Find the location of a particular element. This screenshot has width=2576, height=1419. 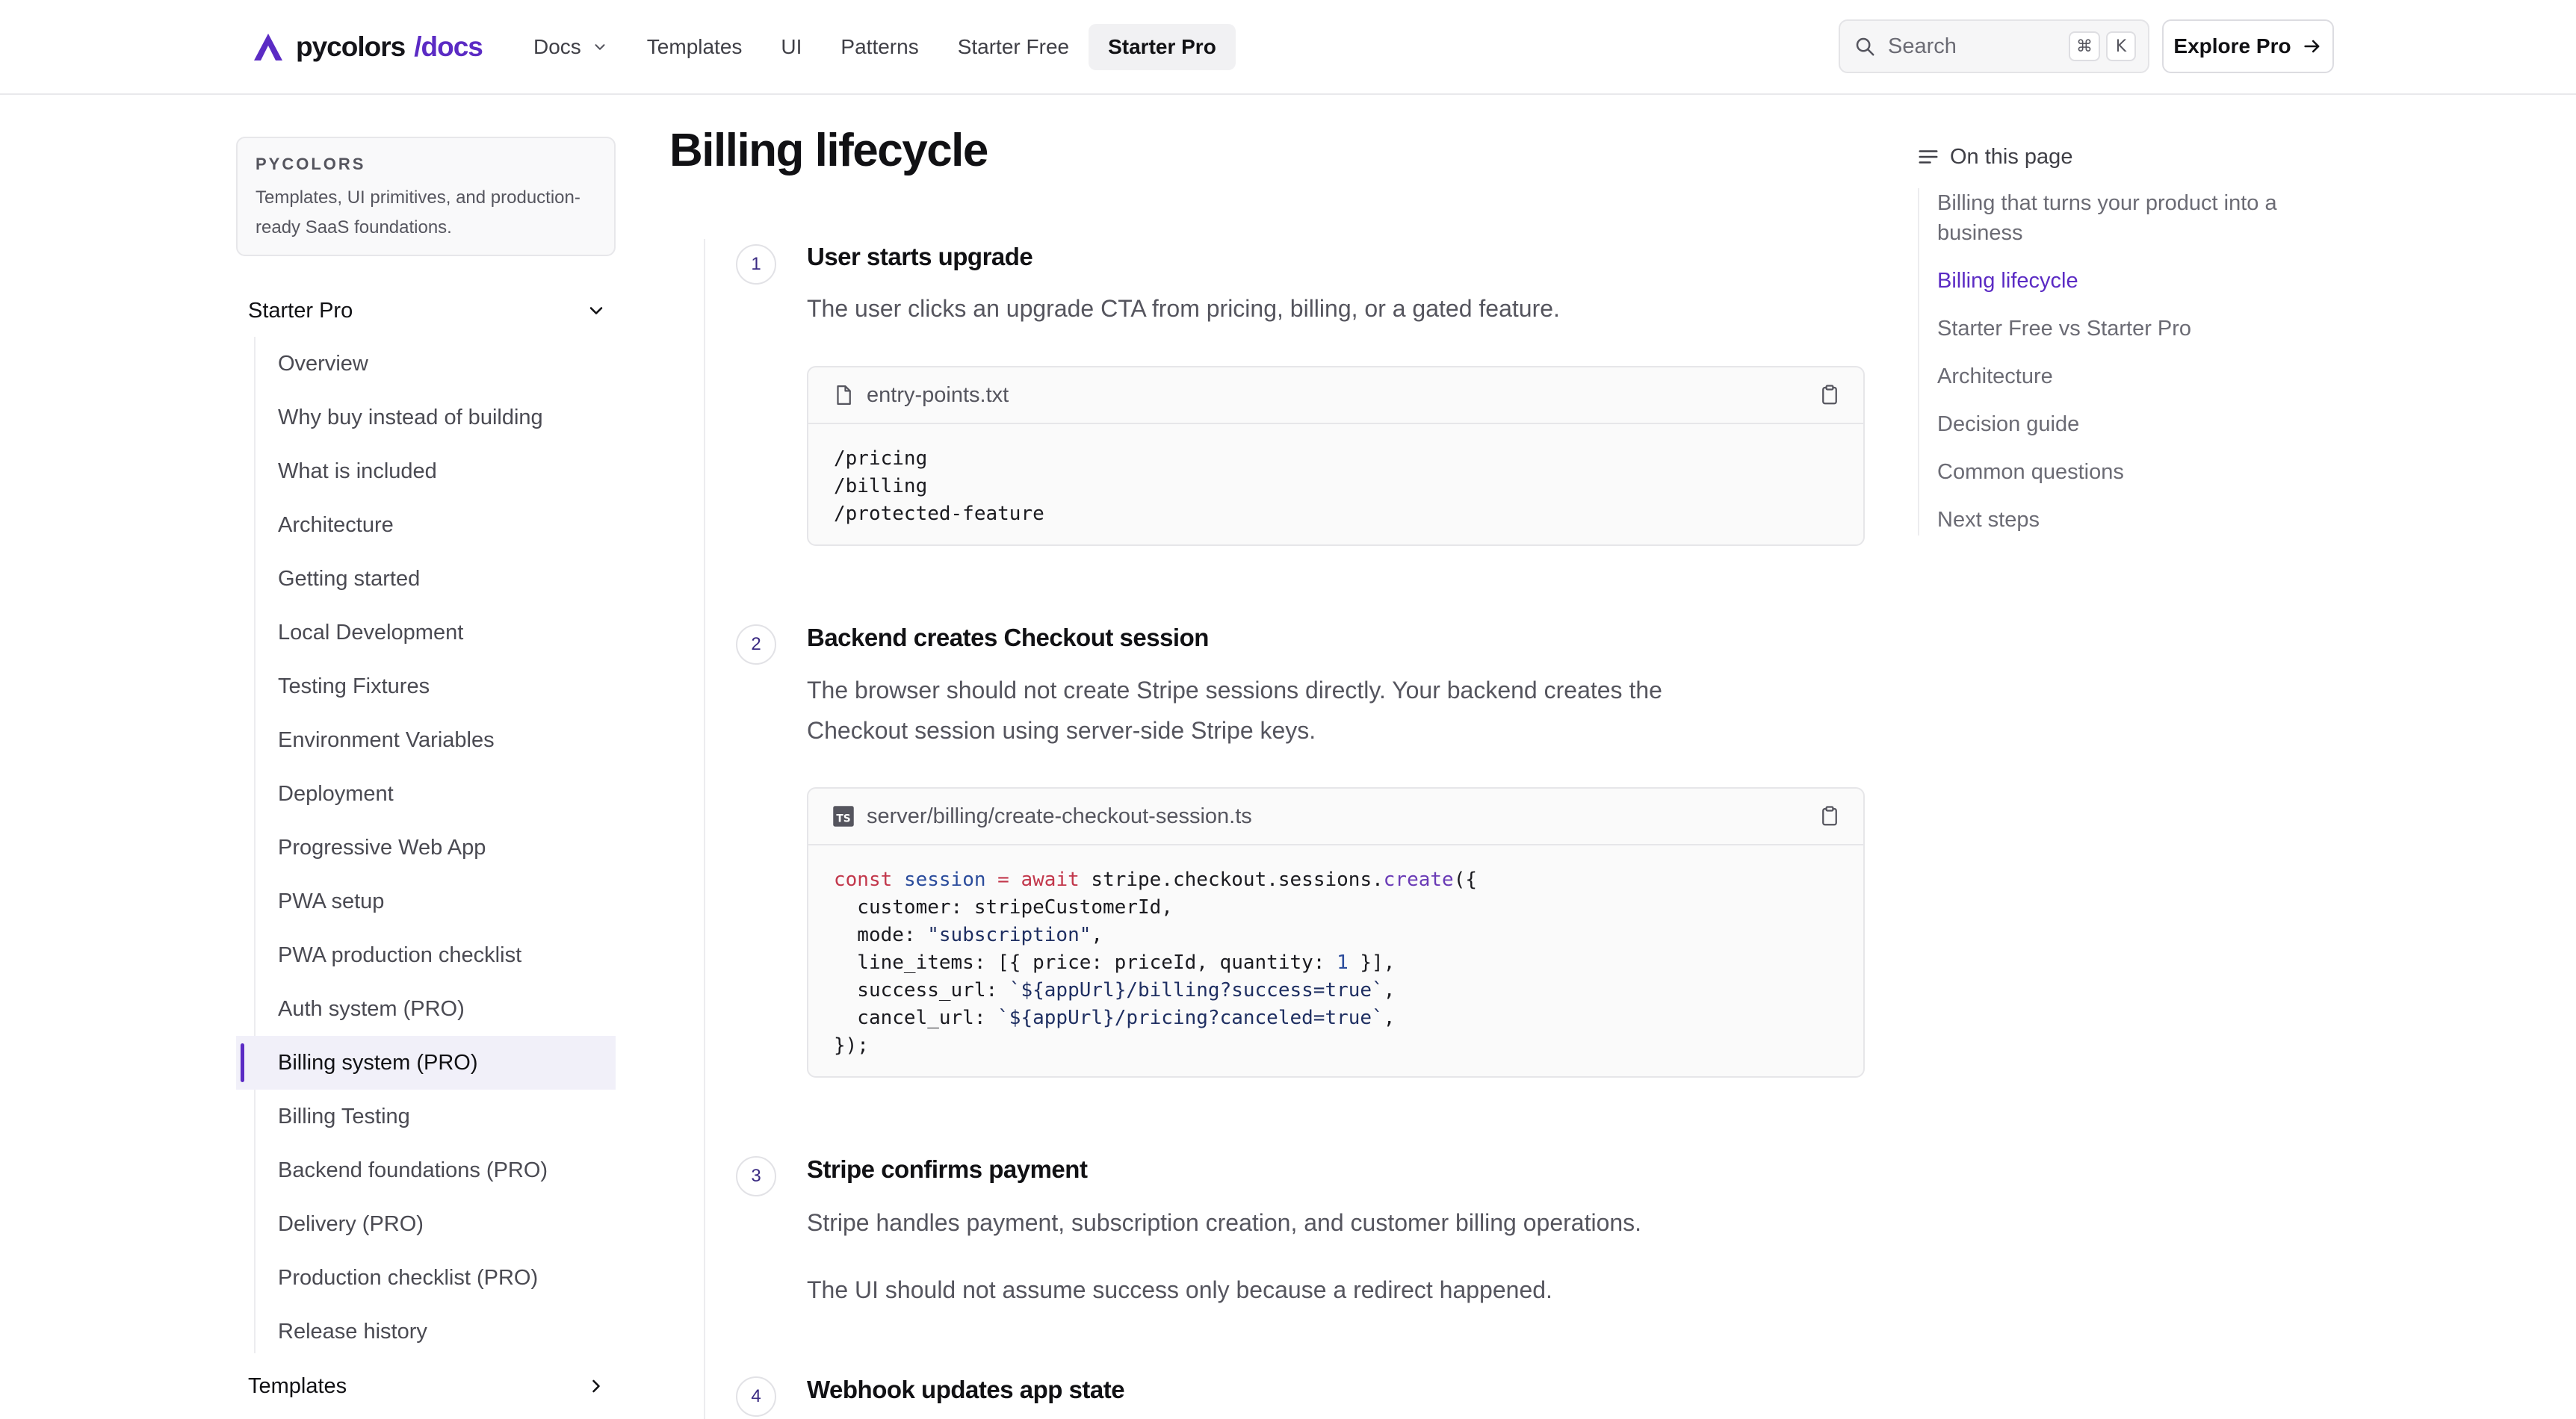

sidebar-item-testing-fixtures: Testing Fixtures is located at coordinates (426, 686).